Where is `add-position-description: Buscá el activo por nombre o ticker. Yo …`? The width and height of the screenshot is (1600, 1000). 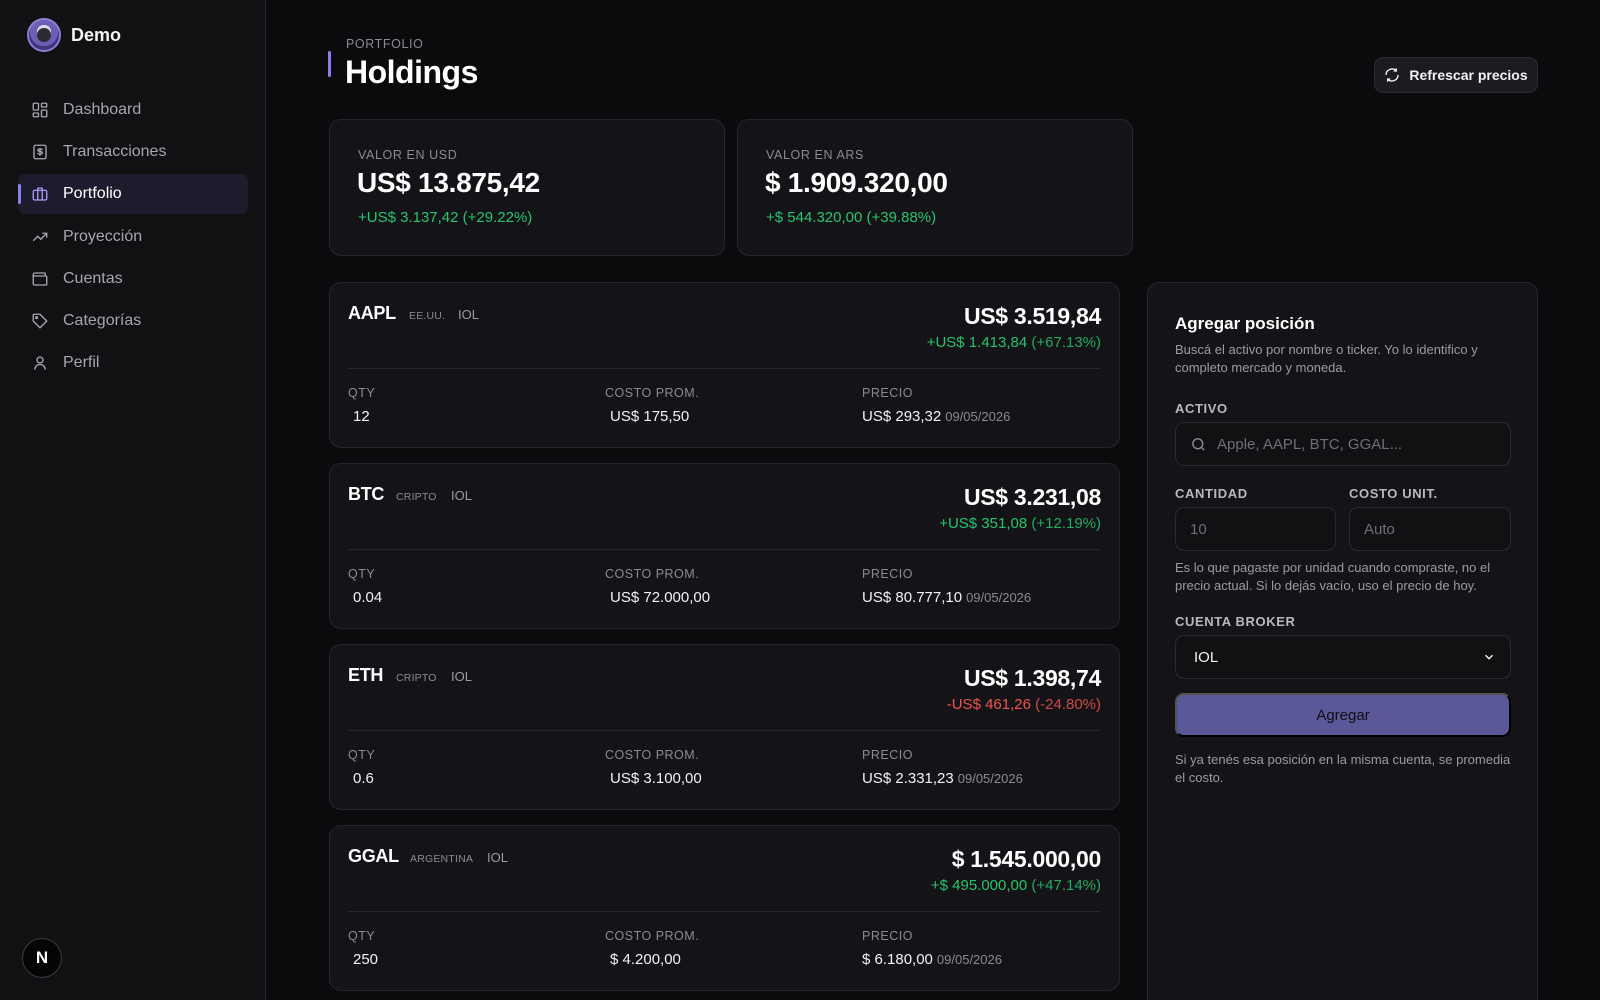
add-position-description: Buscá el activo por nombre o ticker. Yo … is located at coordinates (1326, 358).